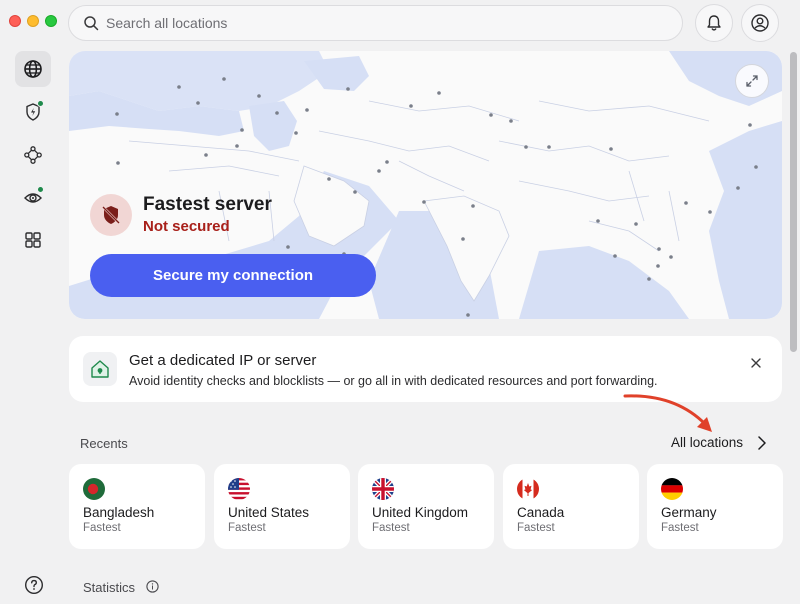 This screenshot has width=800, height=604. What do you see at coordinates (689, 512) in the screenshot?
I see `location-name: Germany` at bounding box center [689, 512].